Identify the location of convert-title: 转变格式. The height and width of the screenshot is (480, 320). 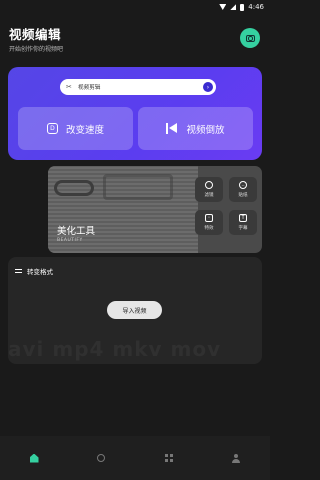
(40, 272).